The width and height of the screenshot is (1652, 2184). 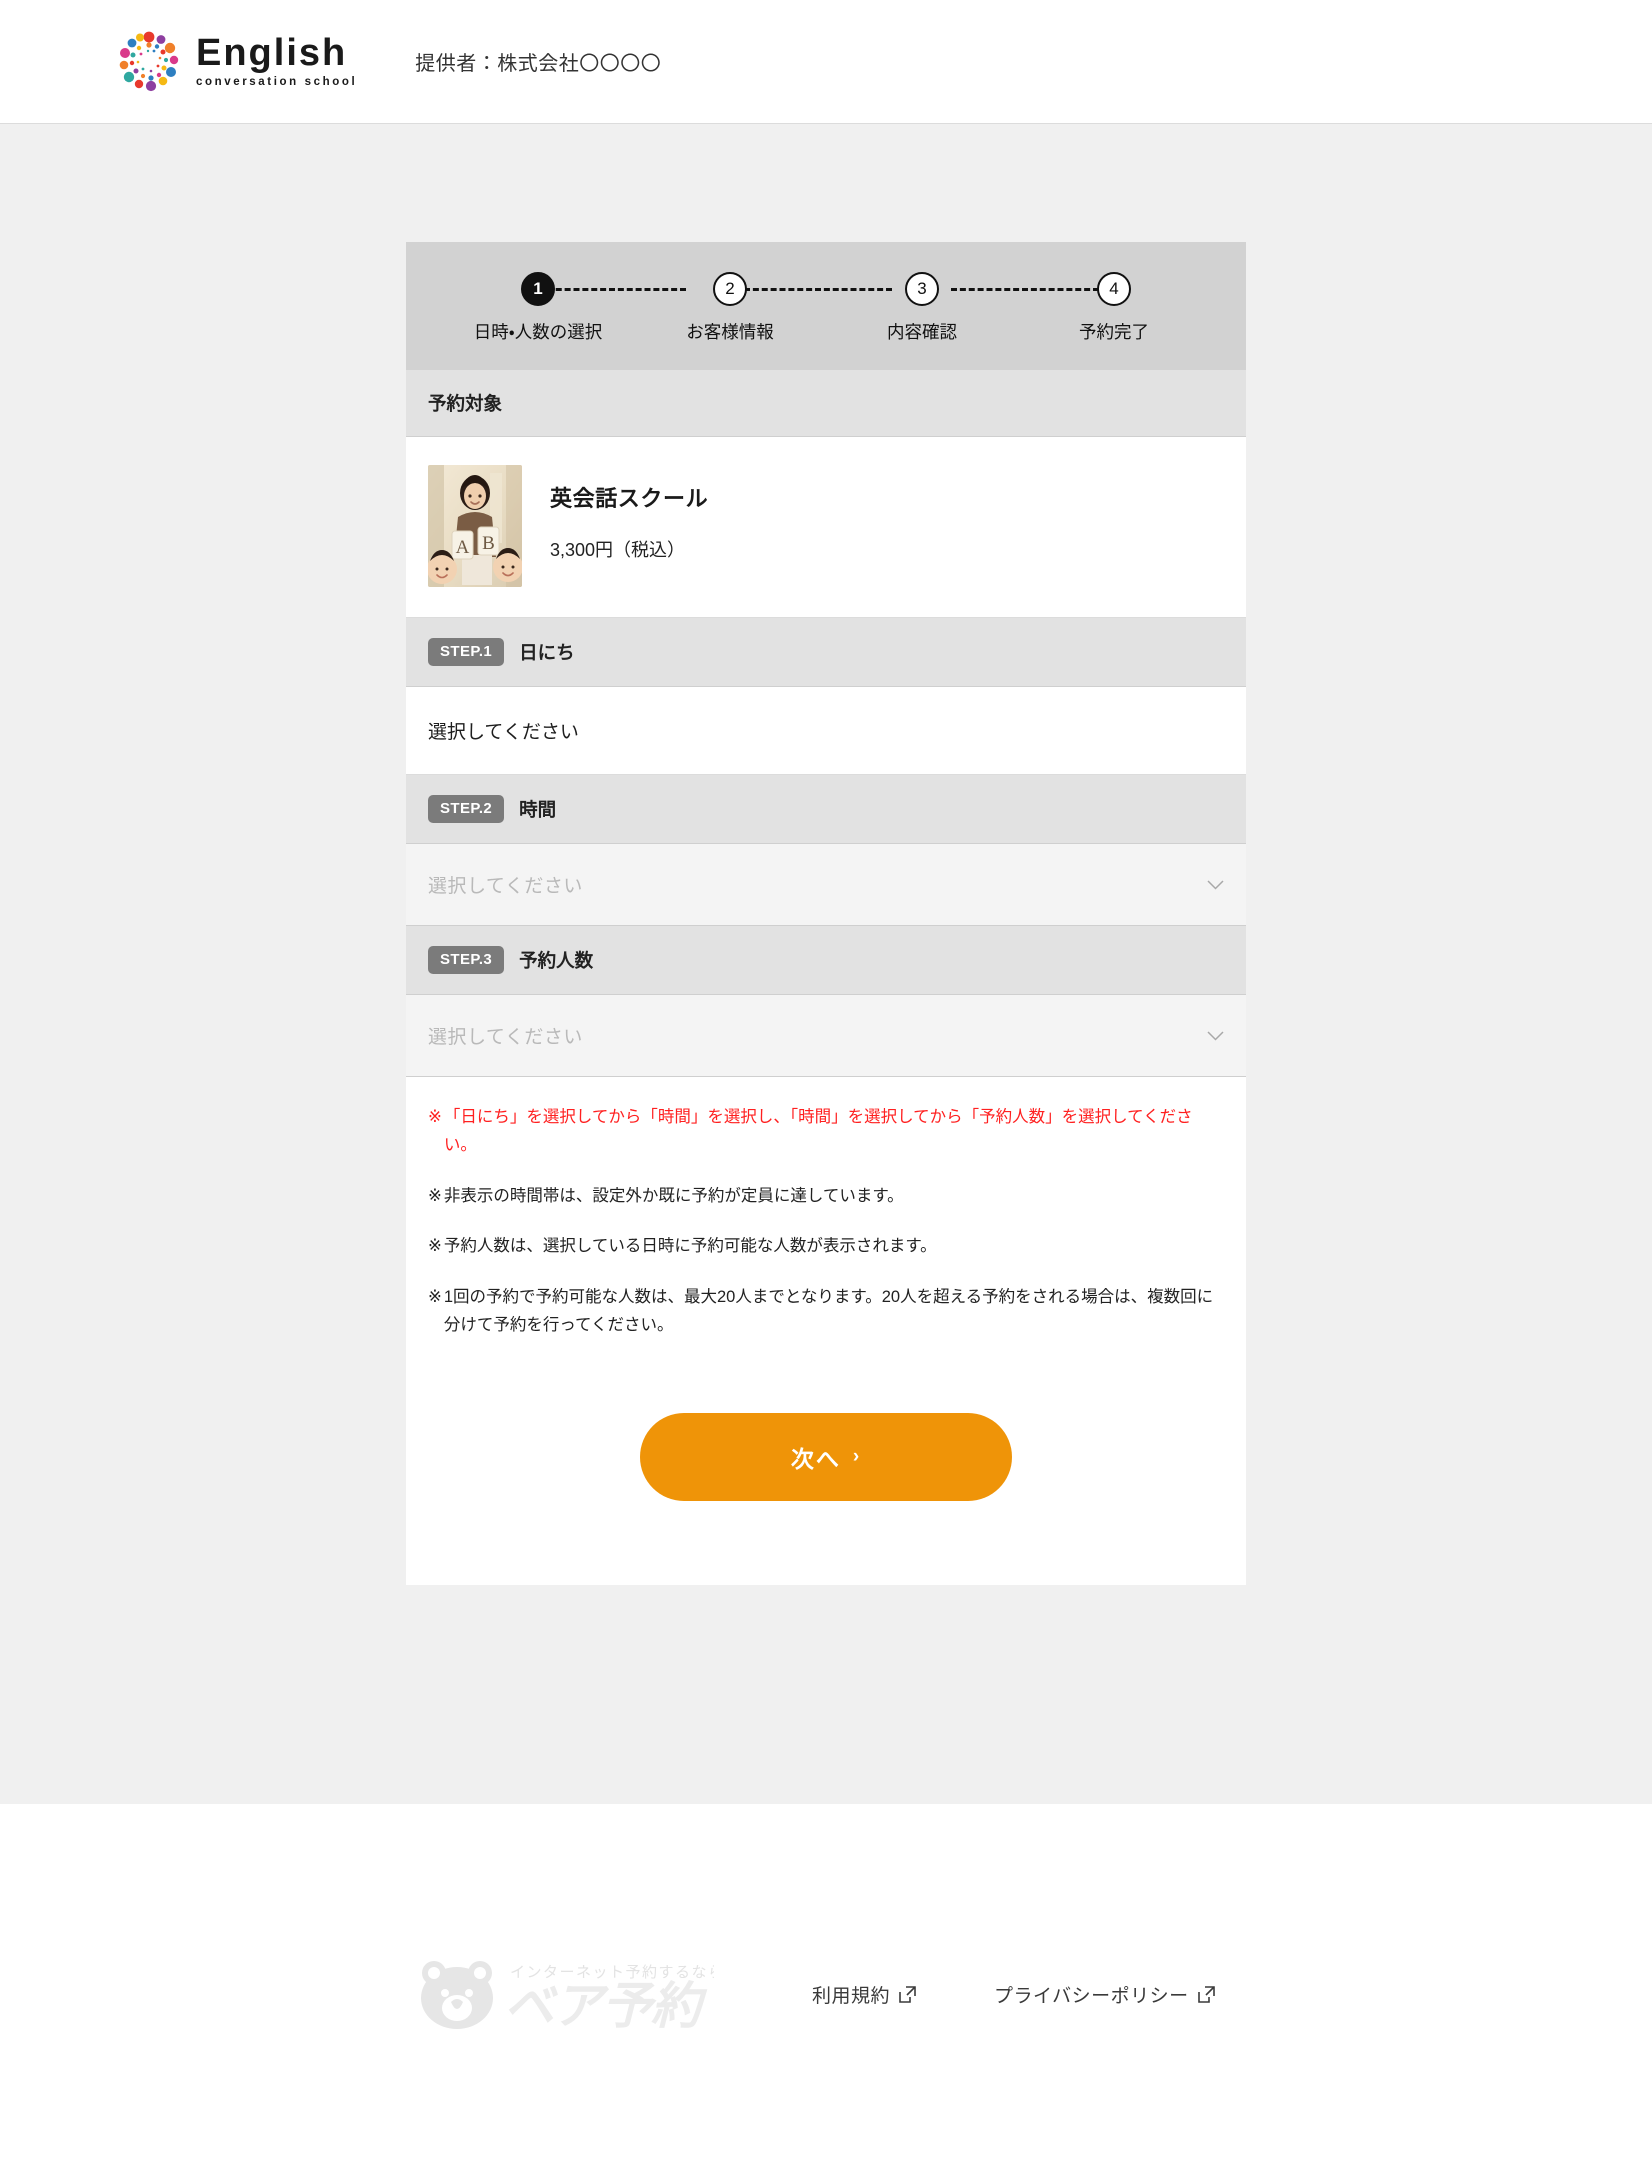 What do you see at coordinates (730, 332) in the screenshot?
I see `stepper-step-2-label: お客様情報` at bounding box center [730, 332].